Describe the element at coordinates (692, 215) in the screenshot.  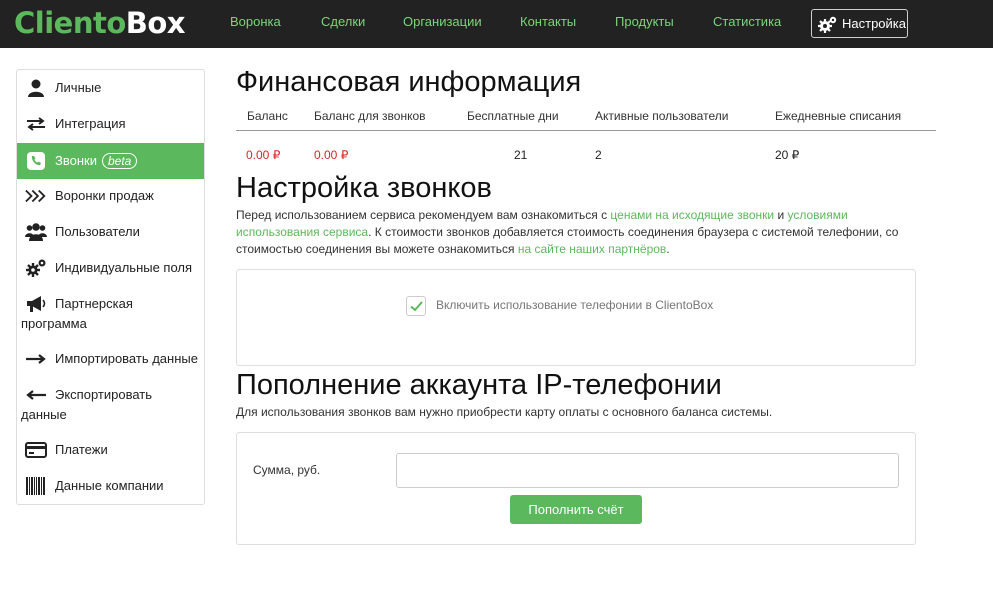
I see `call-prices-link: ценами на исходящие звонки` at that location.